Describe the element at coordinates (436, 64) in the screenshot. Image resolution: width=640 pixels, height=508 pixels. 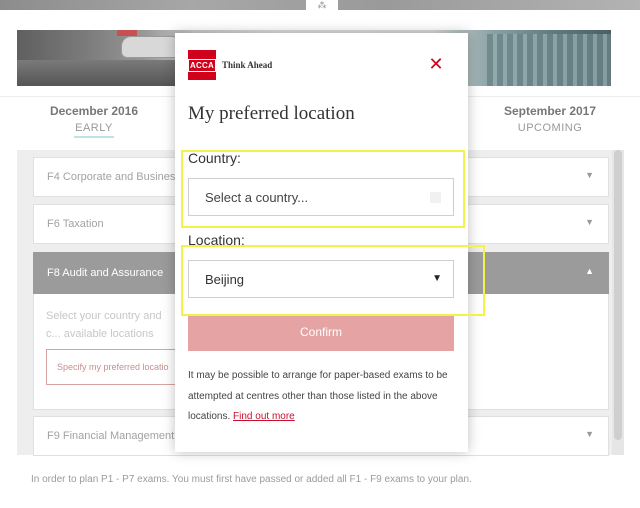
I see `close-icon: ✕` at that location.